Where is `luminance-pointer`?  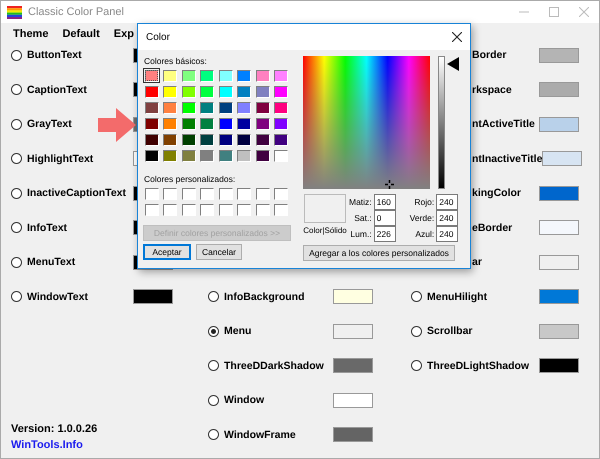 luminance-pointer is located at coordinates (453, 63).